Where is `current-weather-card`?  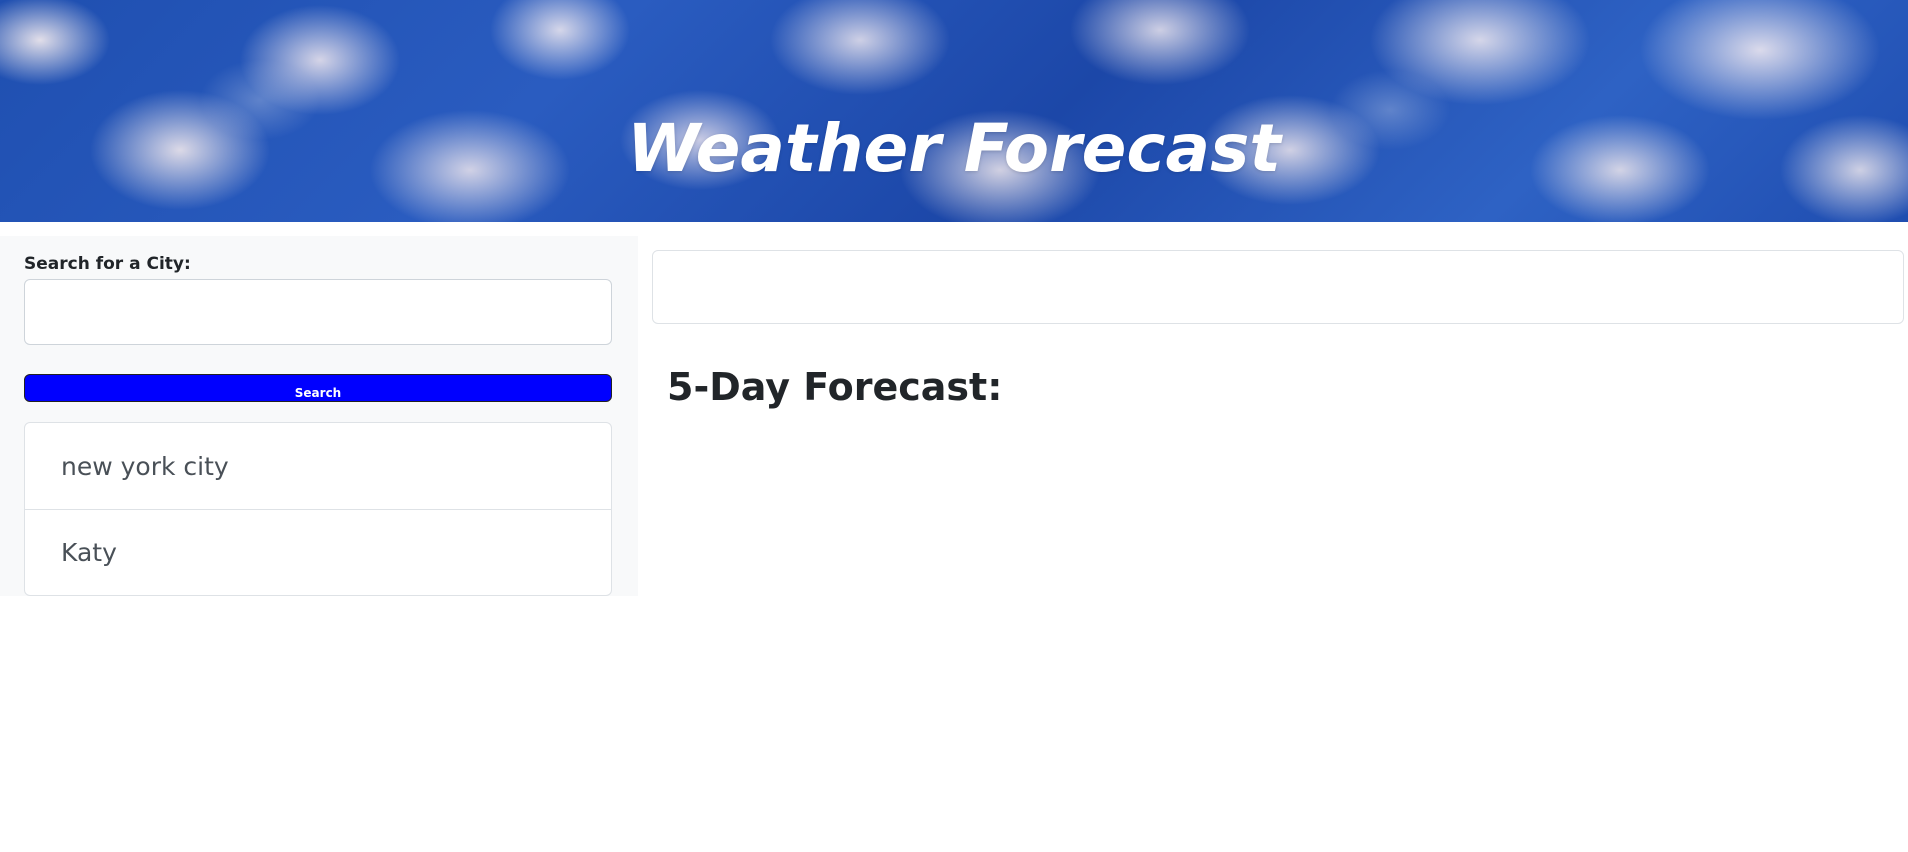
current-weather-card is located at coordinates (1278, 287).